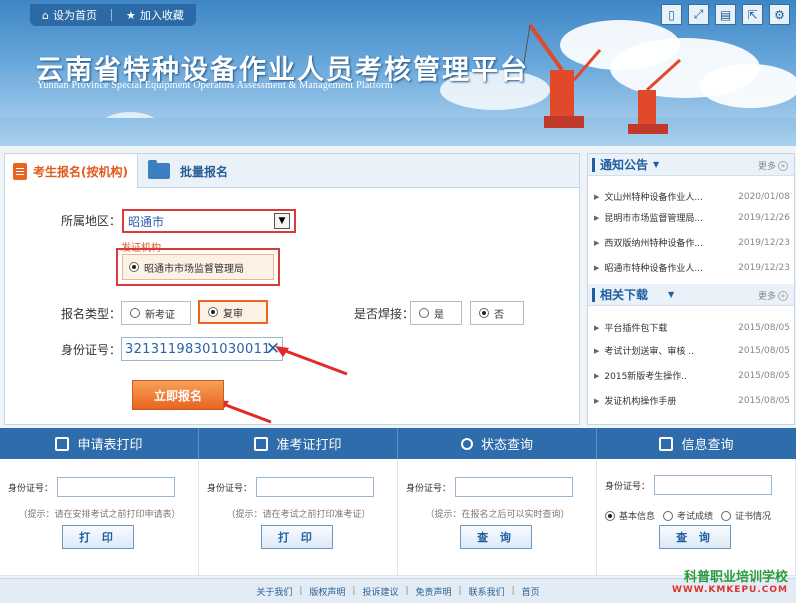 The image size is (796, 603). Describe the element at coordinates (98, 537) in the screenshot. I see `print-application-button: 打 印` at that location.